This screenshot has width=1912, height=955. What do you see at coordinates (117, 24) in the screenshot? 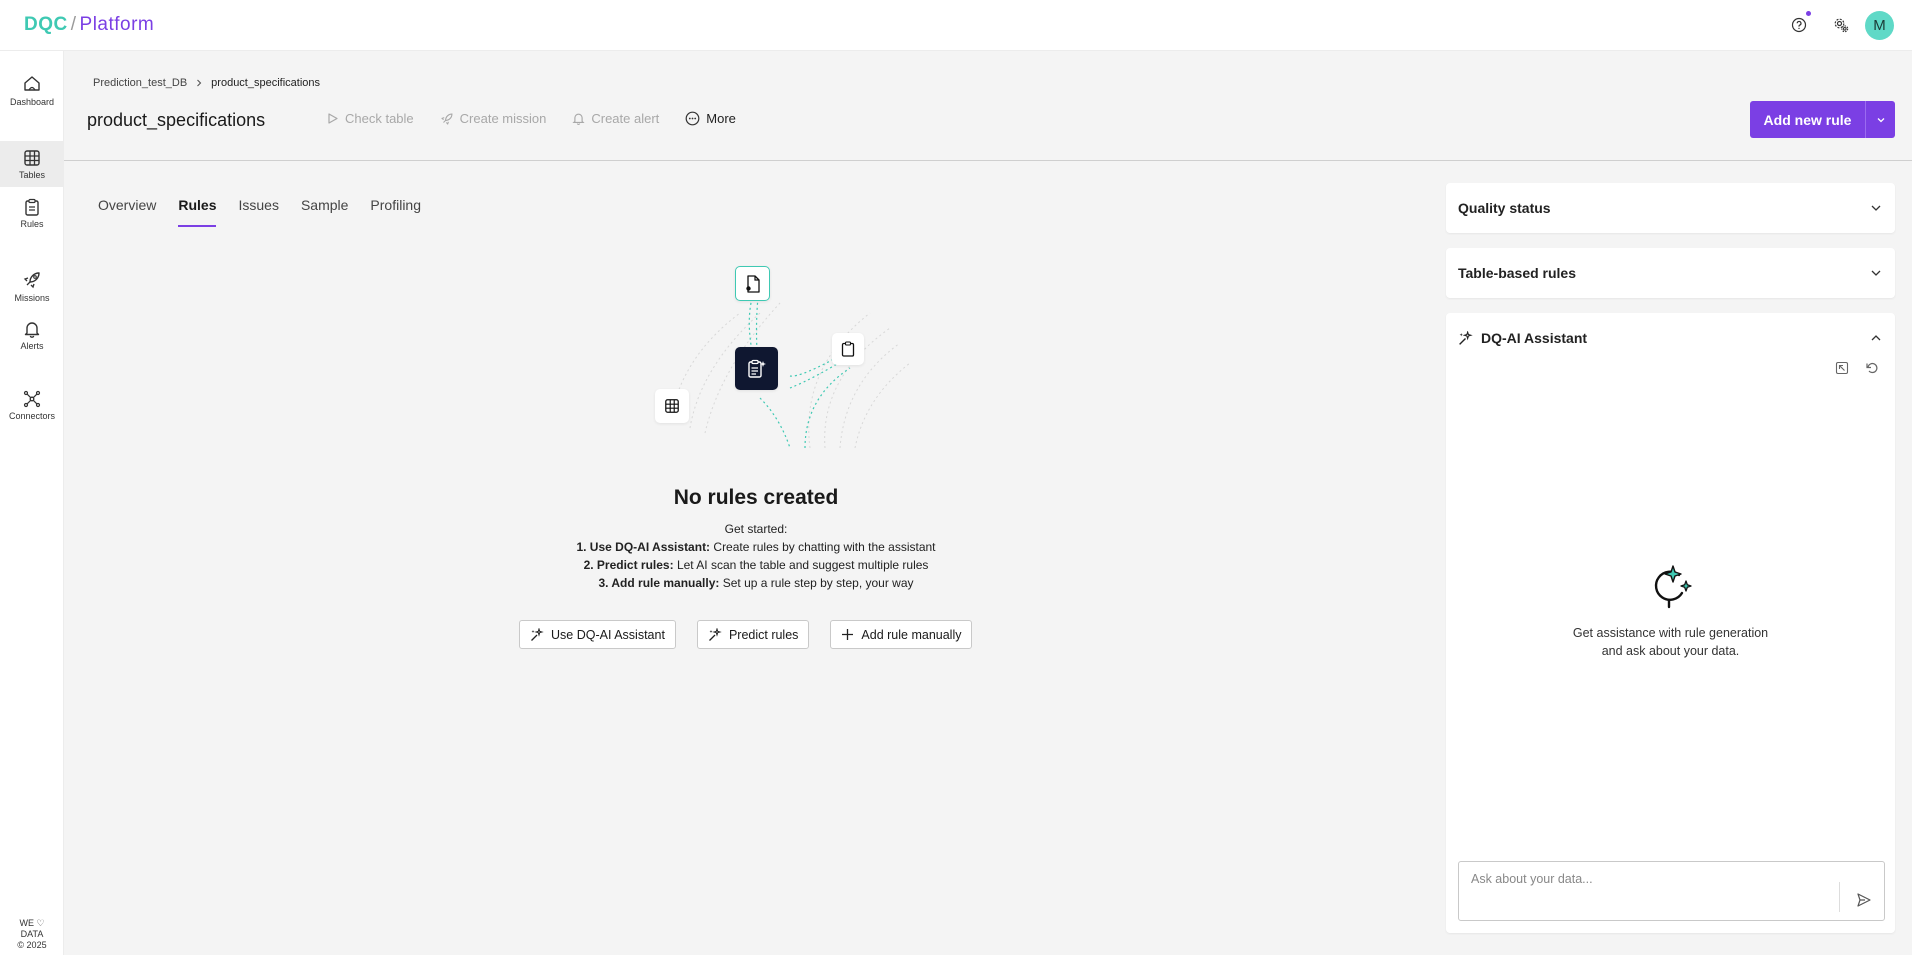
I see `logo-platform: Platform` at bounding box center [117, 24].